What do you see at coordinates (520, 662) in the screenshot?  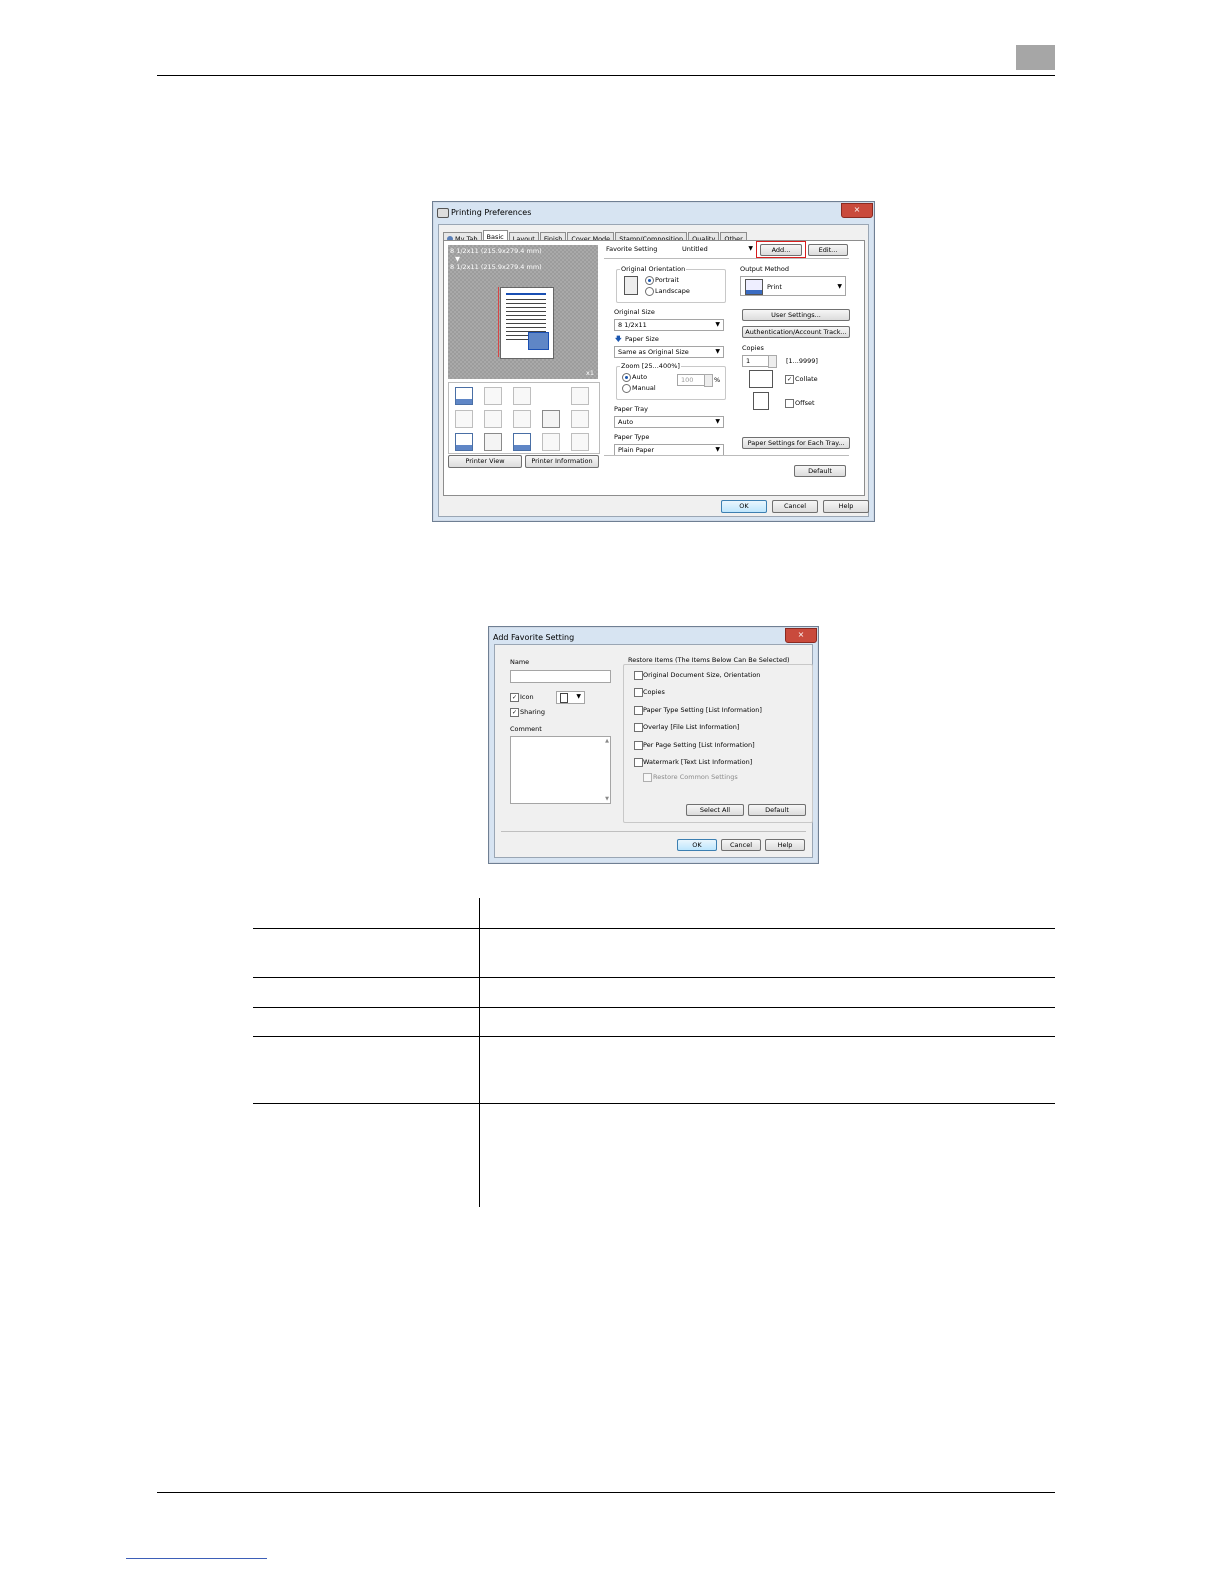 I see `name-label: Name` at bounding box center [520, 662].